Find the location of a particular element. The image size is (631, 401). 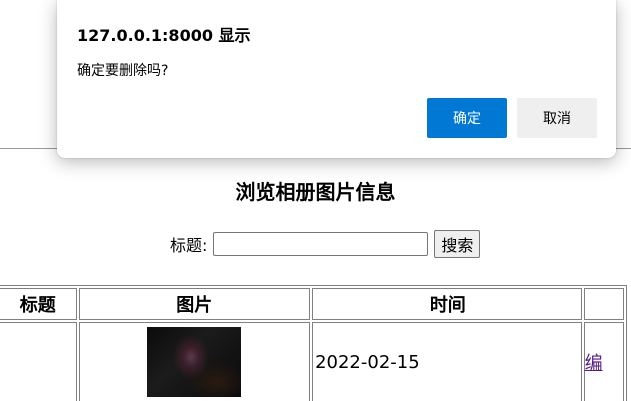

edit-link: 编 is located at coordinates (594, 363).